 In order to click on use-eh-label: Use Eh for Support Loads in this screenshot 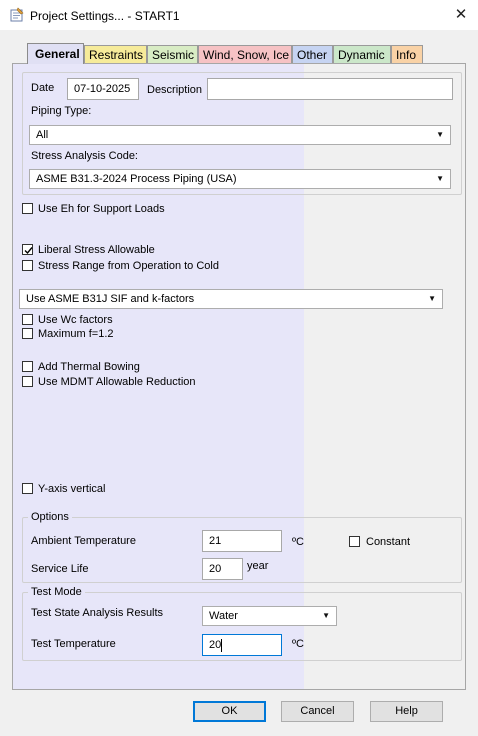, I will do `click(101, 209)`.